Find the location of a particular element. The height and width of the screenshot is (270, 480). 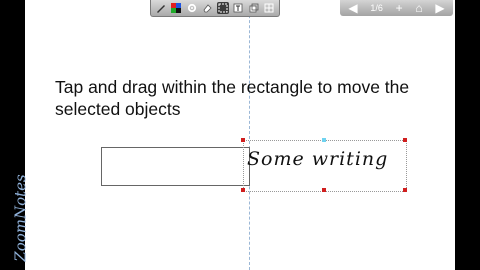

app-watermark: ZoomNotes is located at coordinates (21, 218).